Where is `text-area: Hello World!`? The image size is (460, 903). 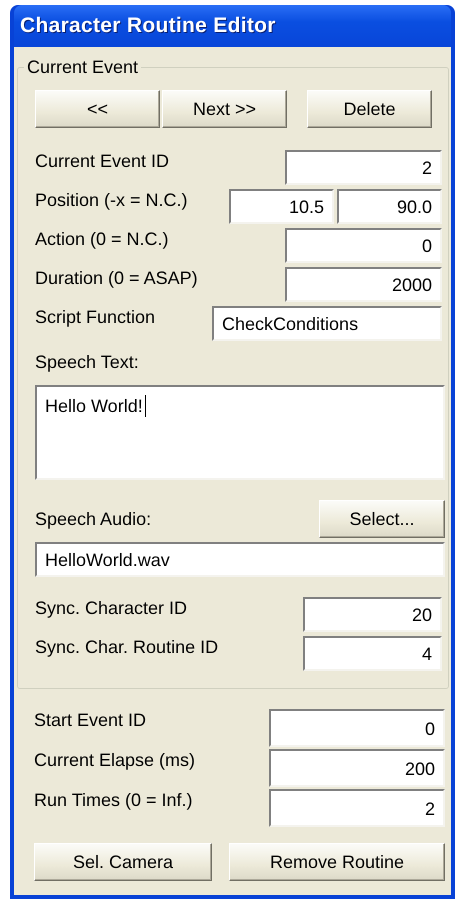
text-area: Hello World! is located at coordinates (240, 432).